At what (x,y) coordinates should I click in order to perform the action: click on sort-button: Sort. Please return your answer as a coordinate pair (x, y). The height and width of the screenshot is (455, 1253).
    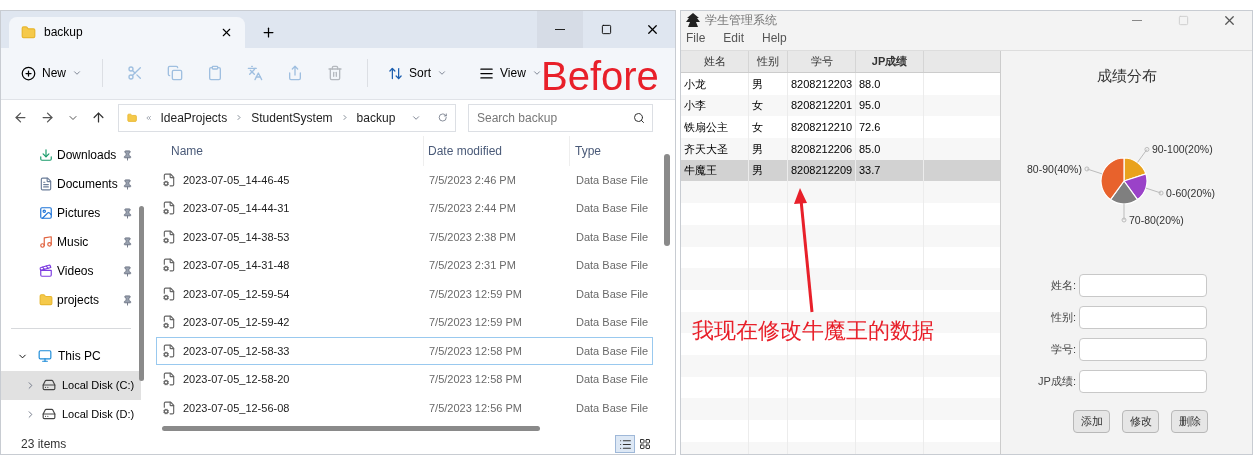
    Looking at the image, I should click on (418, 73).